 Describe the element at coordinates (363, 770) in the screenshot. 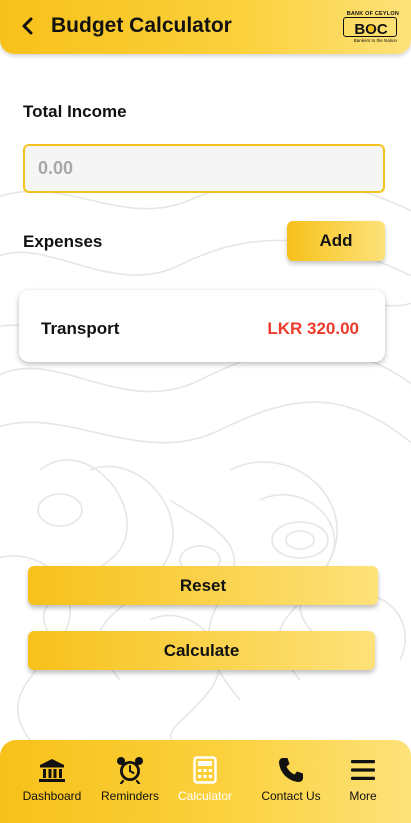

I see `menu-icon` at that location.